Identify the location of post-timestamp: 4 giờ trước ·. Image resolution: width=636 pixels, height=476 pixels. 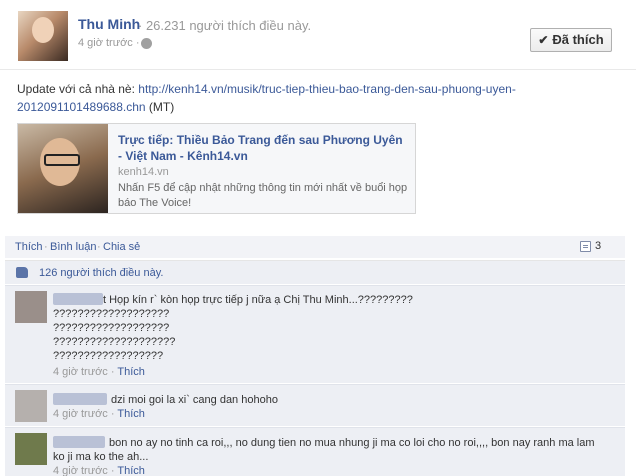
(109, 43).